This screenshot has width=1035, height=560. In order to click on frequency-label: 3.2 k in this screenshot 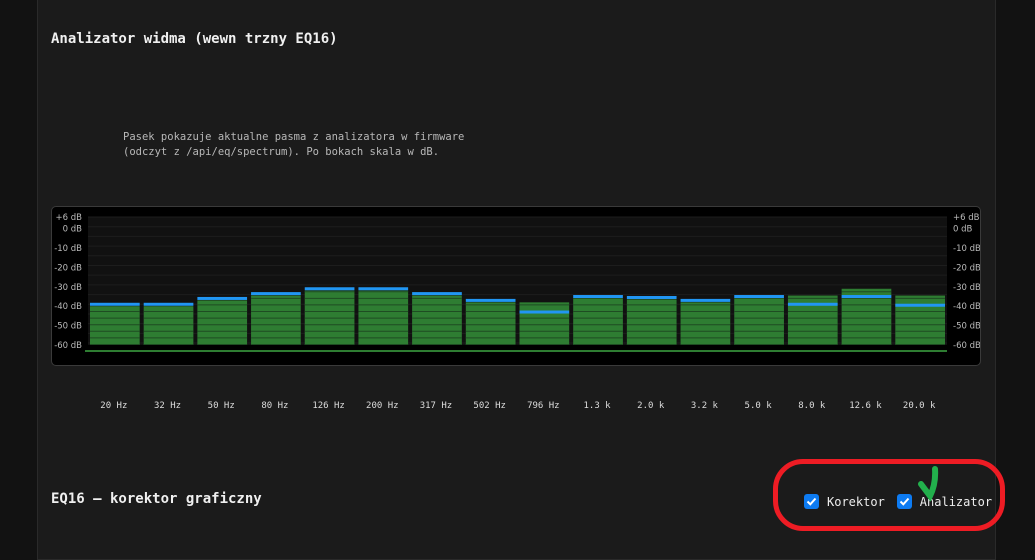, I will do `click(704, 406)`.